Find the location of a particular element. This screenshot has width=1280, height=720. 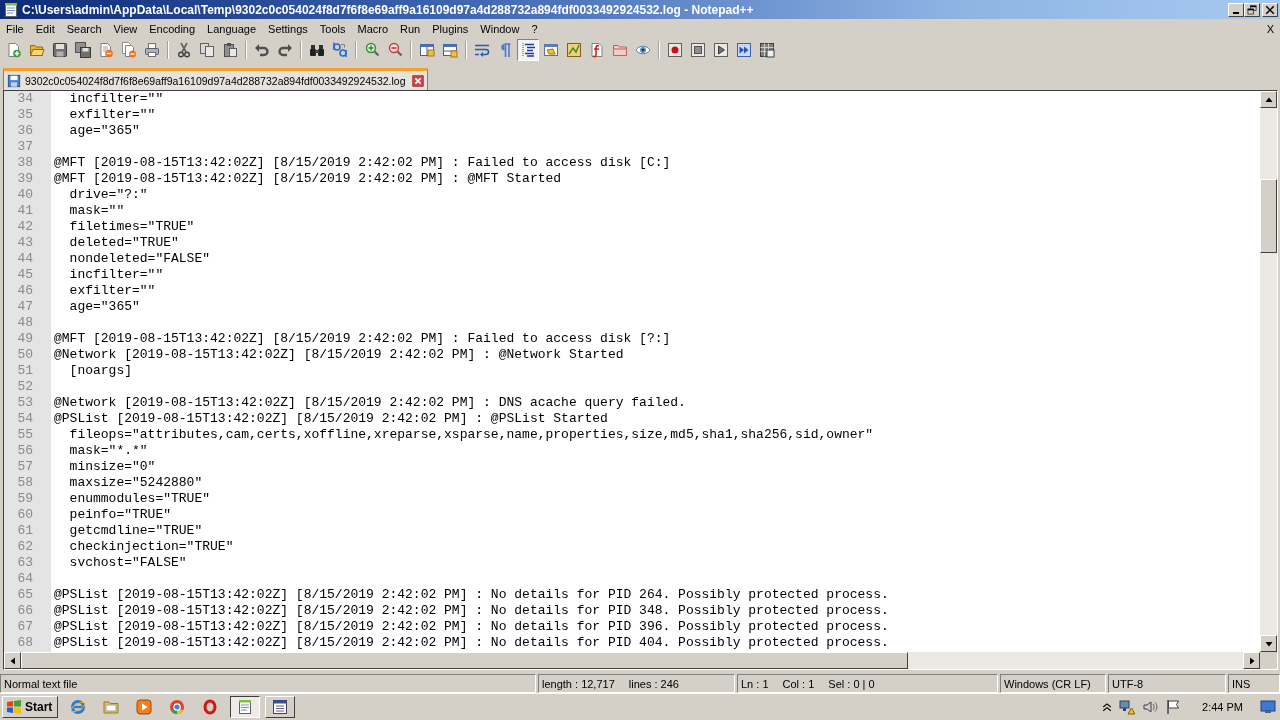

menu-item: Encoding is located at coordinates (172, 28).